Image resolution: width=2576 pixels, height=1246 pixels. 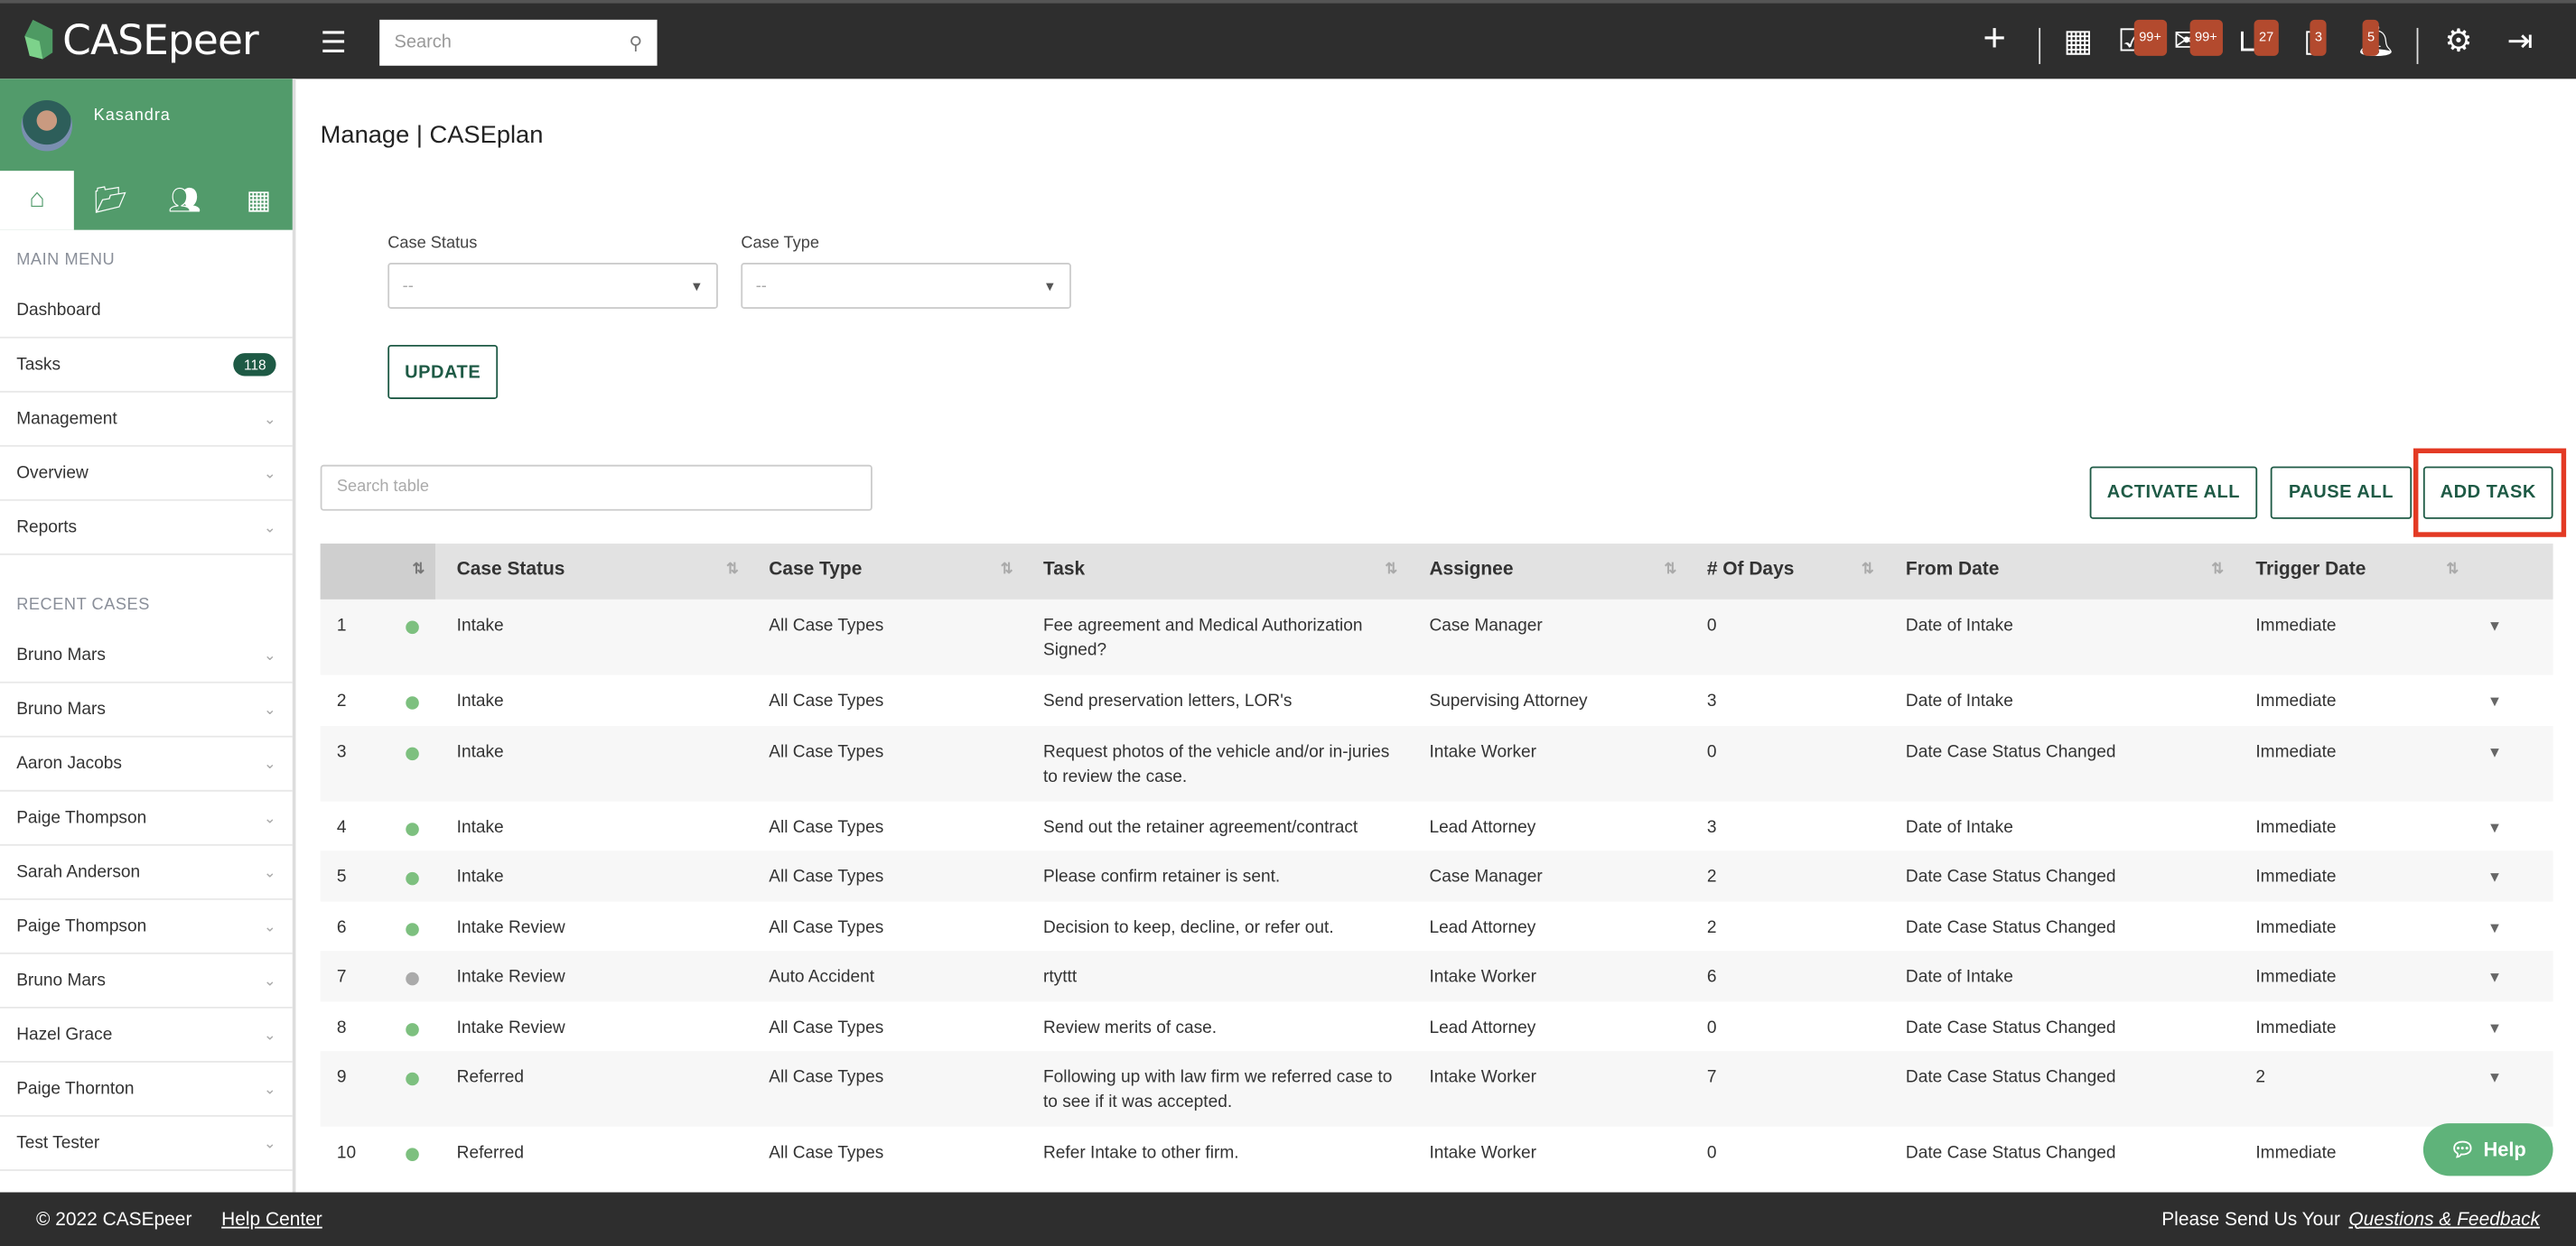 What do you see at coordinates (141, 40) in the screenshot?
I see `logo: CASEpeer` at bounding box center [141, 40].